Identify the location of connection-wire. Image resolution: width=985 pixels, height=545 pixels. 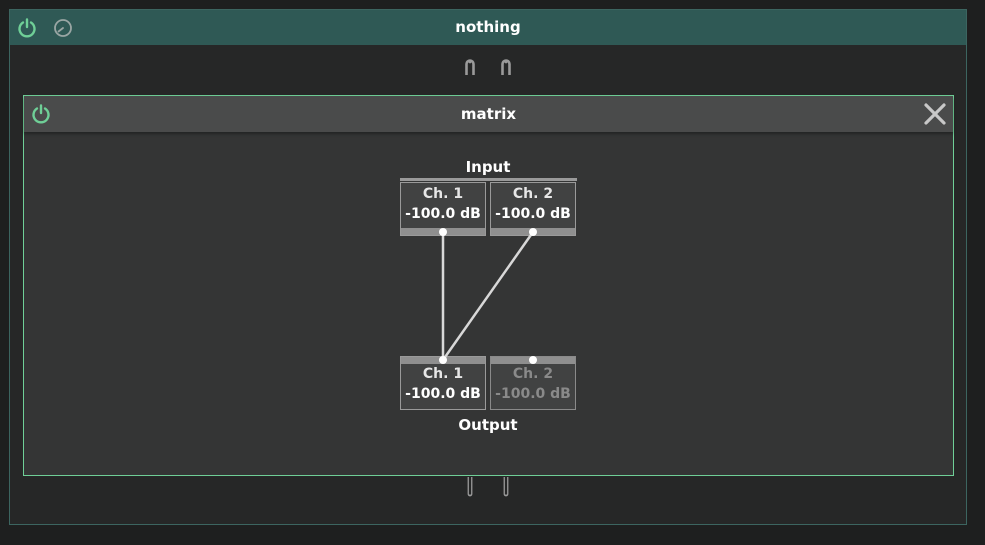
(488, 296).